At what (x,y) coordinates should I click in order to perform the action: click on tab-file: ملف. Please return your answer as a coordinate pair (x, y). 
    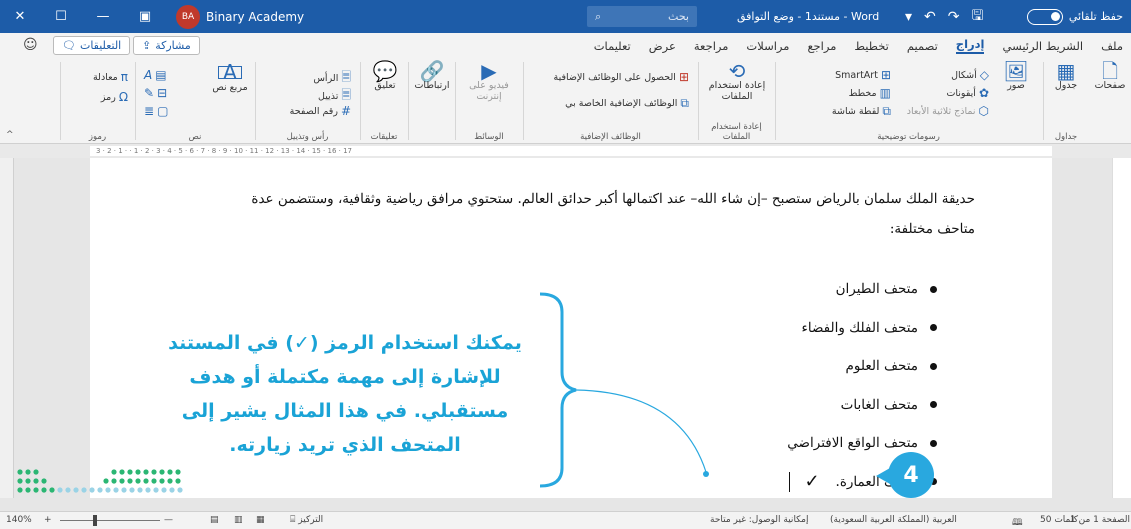
    Looking at the image, I should click on (1112, 46).